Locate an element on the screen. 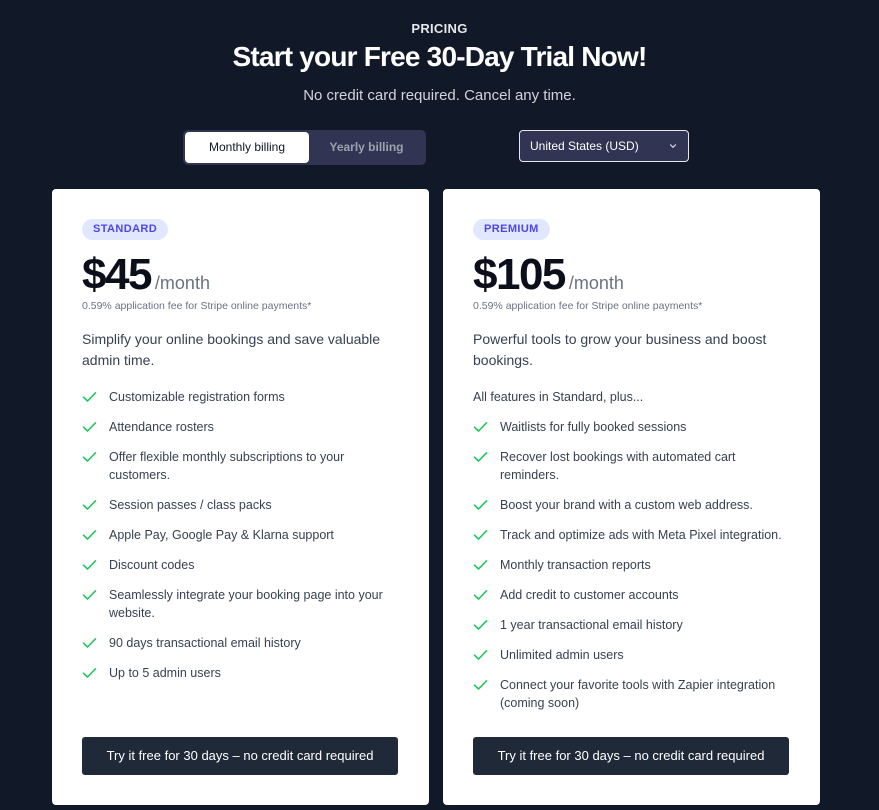 This screenshot has width=879, height=810. feature-item: Monthly transaction reports is located at coordinates (632, 565).